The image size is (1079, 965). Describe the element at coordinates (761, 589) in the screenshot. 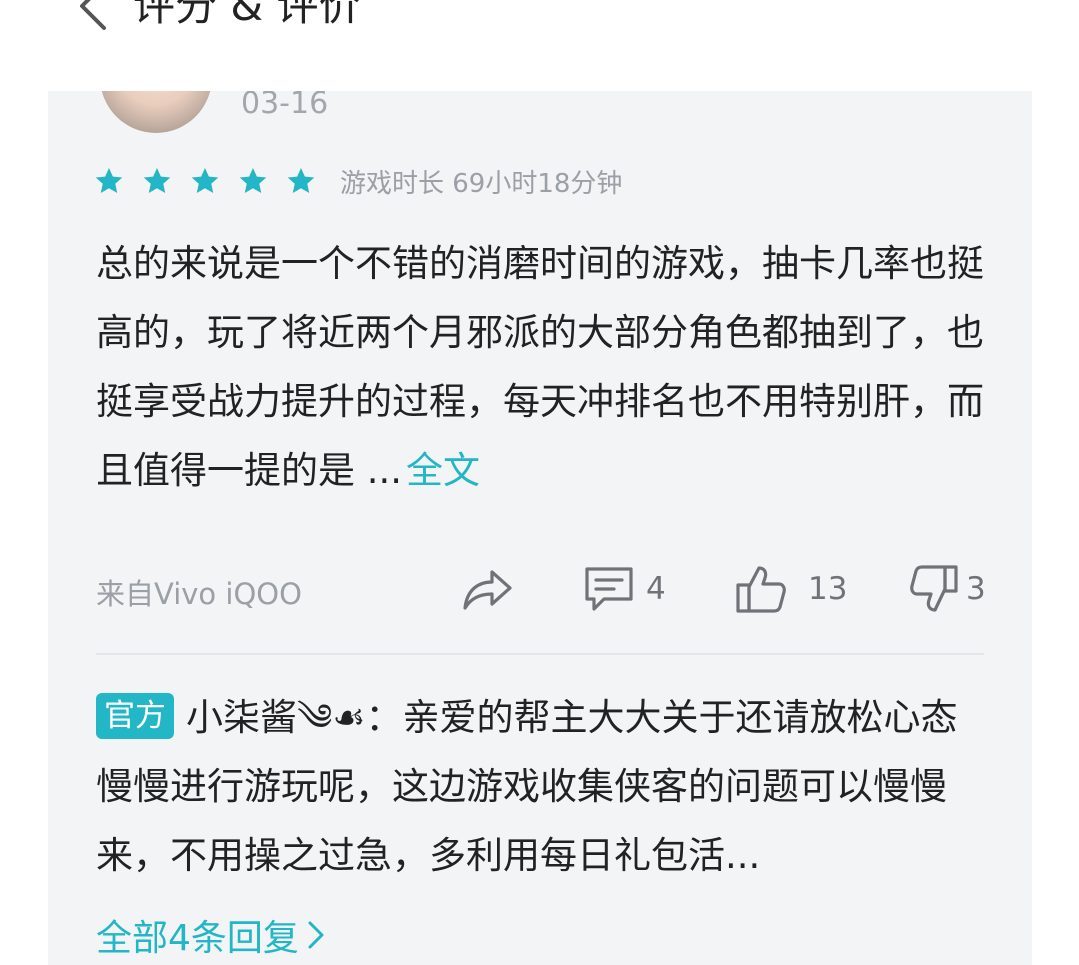

I see `thumbs-up-icon` at that location.